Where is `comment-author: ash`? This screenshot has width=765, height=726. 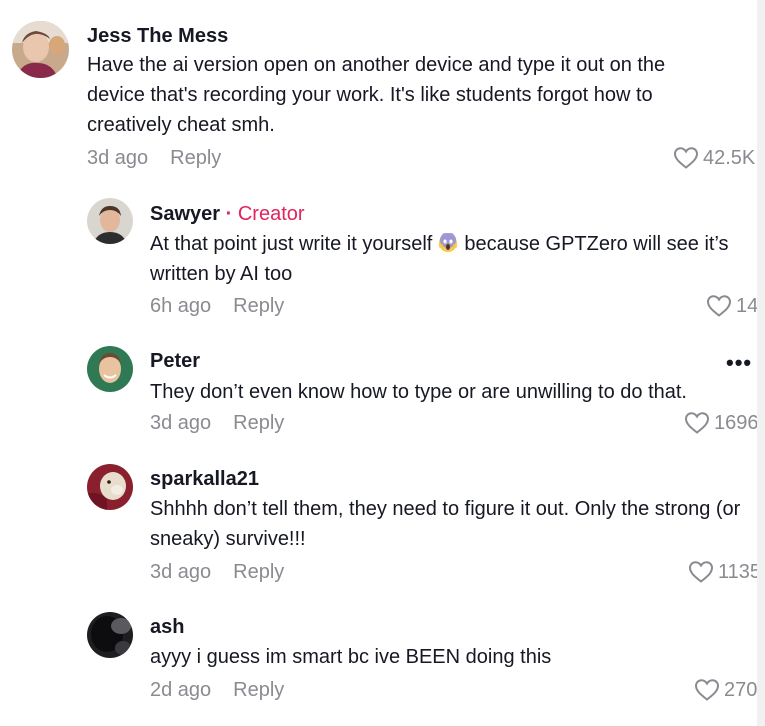
comment-author: ash is located at coordinates (167, 627).